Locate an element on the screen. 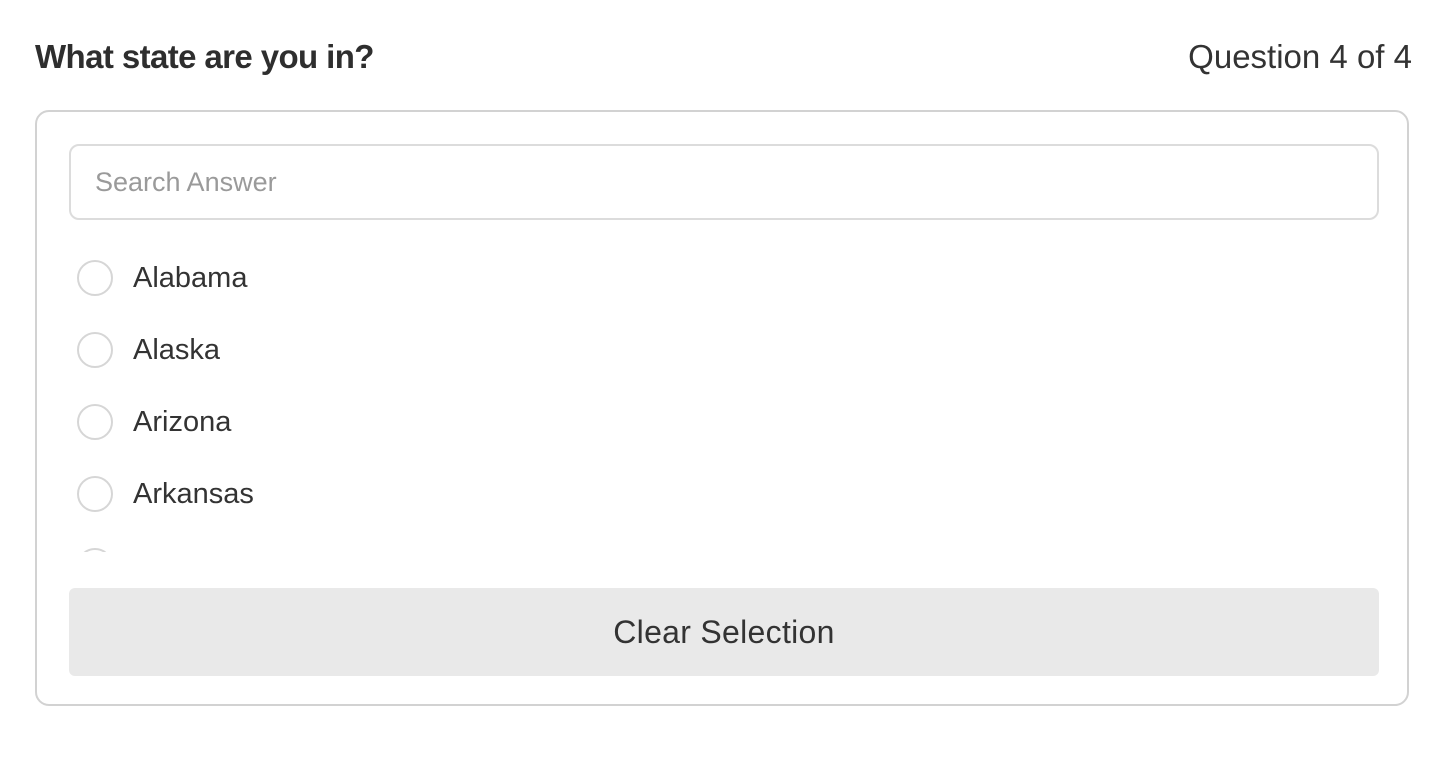 The width and height of the screenshot is (1450, 768). option-alabama: Alabama is located at coordinates (724, 278).